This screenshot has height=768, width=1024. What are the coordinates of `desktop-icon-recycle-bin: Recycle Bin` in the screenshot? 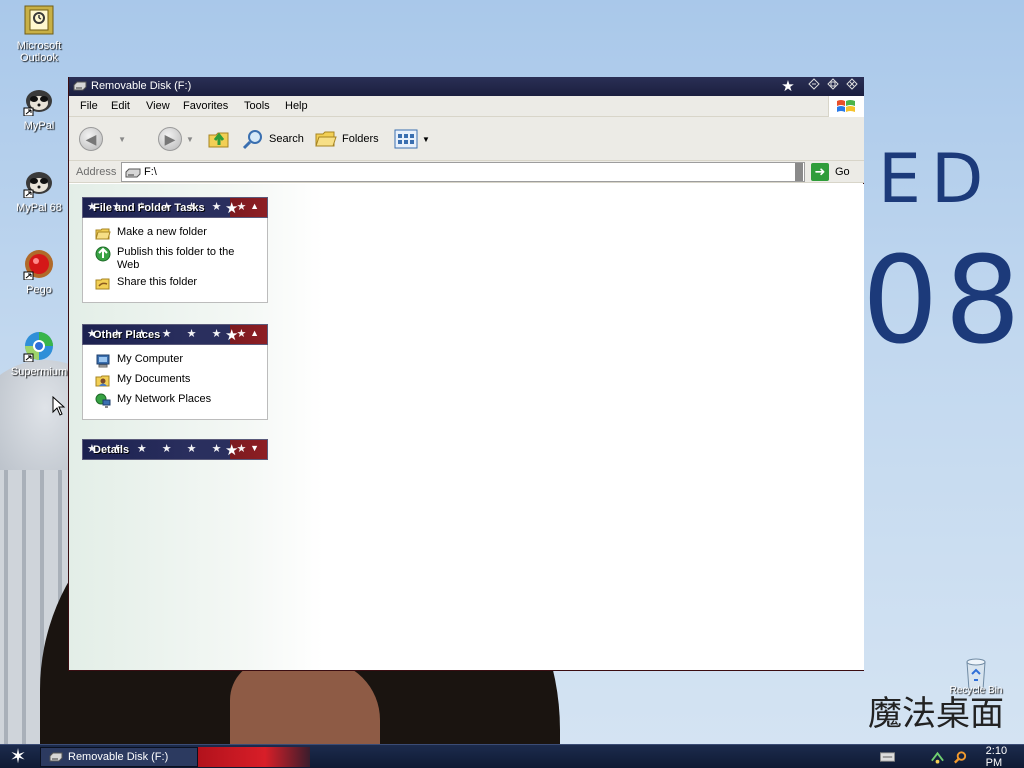 It's located at (976, 676).